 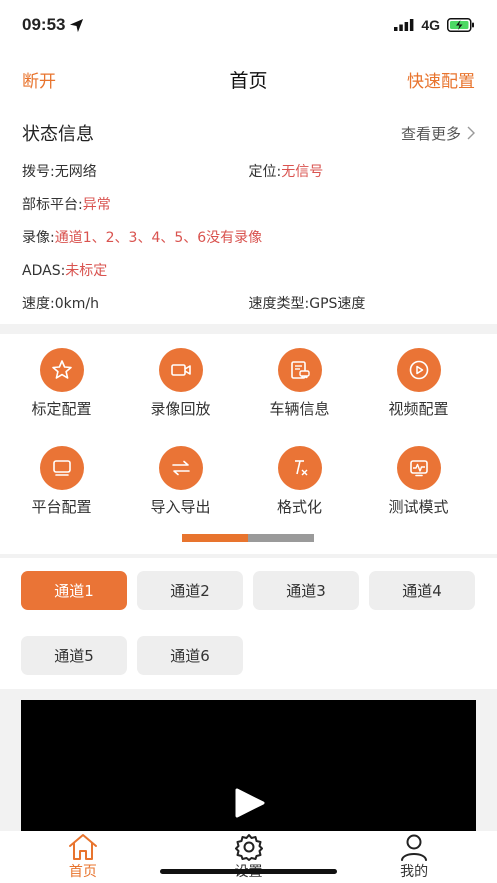 What do you see at coordinates (96, 204) in the screenshot?
I see `platform-value: 异常` at bounding box center [96, 204].